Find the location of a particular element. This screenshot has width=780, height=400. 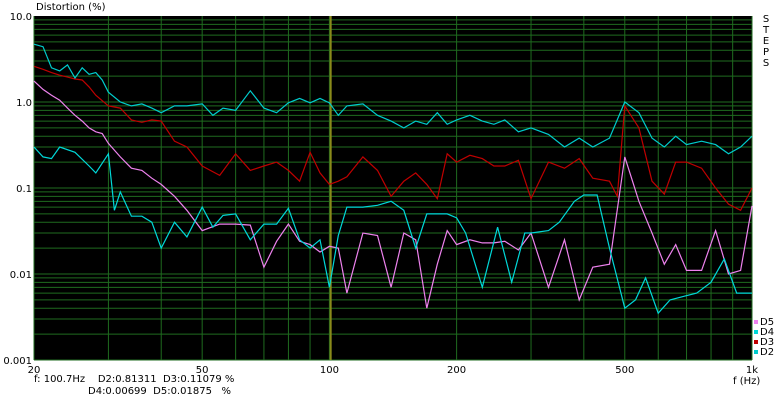

x-tick-label: 100 is located at coordinates (329, 370).